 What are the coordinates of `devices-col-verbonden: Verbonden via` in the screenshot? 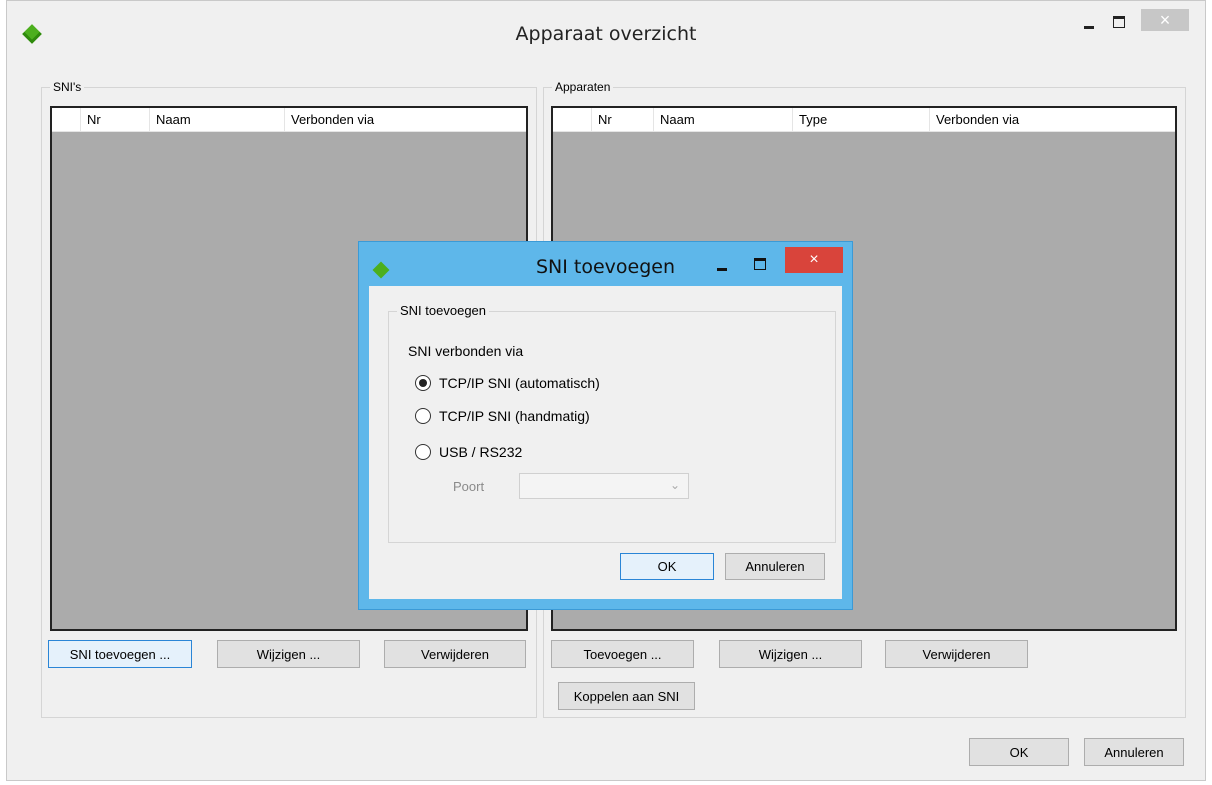 It's located at (1052, 120).